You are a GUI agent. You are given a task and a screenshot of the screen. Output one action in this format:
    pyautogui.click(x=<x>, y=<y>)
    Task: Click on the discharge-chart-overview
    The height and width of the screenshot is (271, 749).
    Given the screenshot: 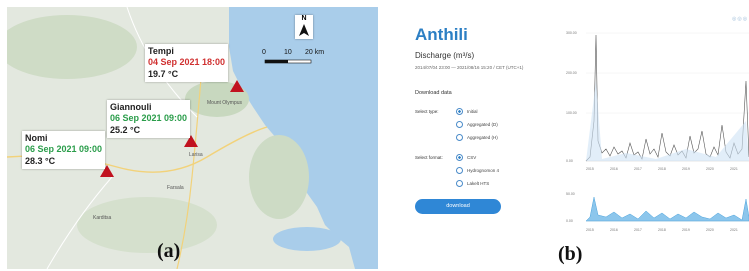 What is the action you would take?
    pyautogui.click(x=657, y=207)
    